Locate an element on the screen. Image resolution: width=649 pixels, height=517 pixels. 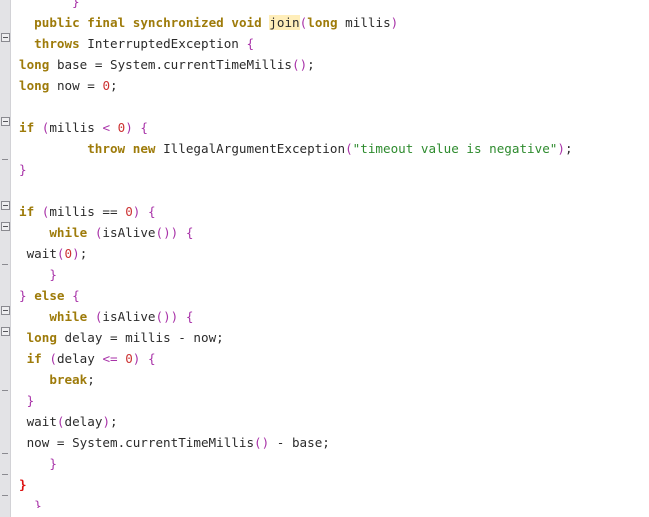
code-line: long now = 0; is located at coordinates (330, 85).